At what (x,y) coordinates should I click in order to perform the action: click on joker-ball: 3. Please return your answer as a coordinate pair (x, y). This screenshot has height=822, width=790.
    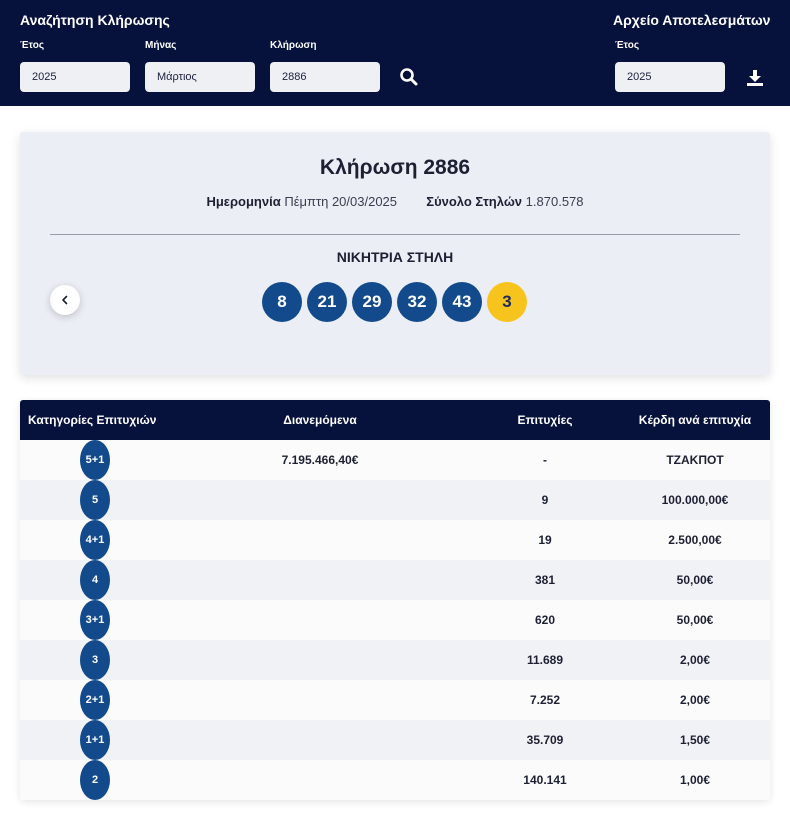
    Looking at the image, I should click on (507, 302).